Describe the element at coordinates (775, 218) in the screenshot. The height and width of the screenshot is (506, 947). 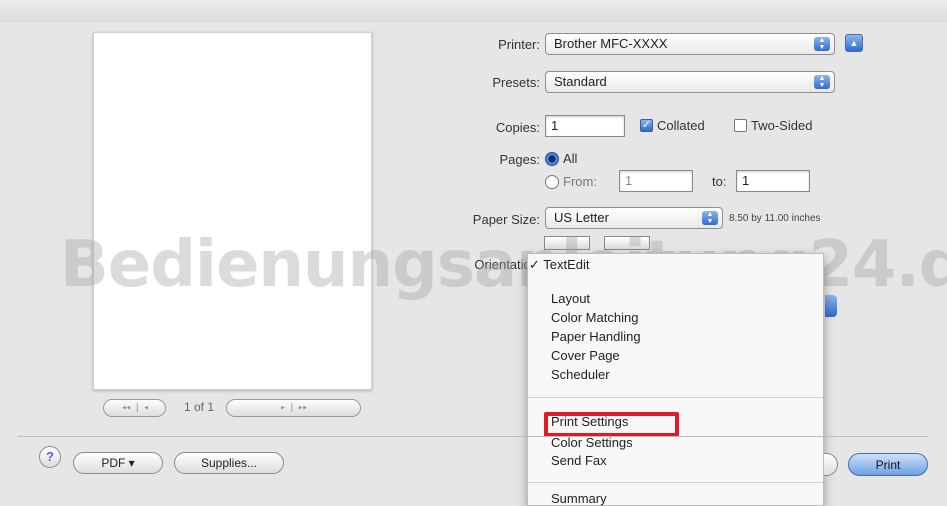
I see `paper-dimensions: 8.50 by 11.00 inches` at that location.